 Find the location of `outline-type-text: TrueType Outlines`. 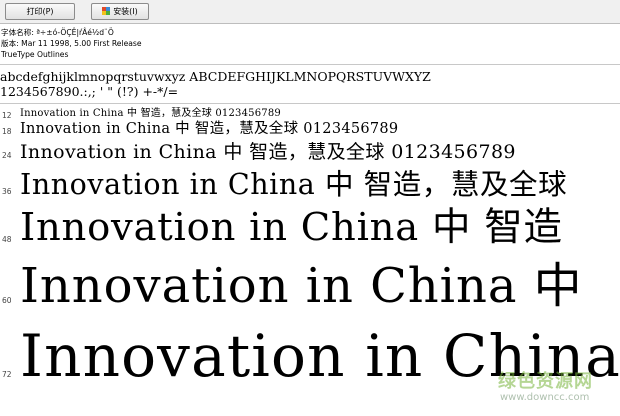

outline-type-text: TrueType Outlines is located at coordinates (35, 54).